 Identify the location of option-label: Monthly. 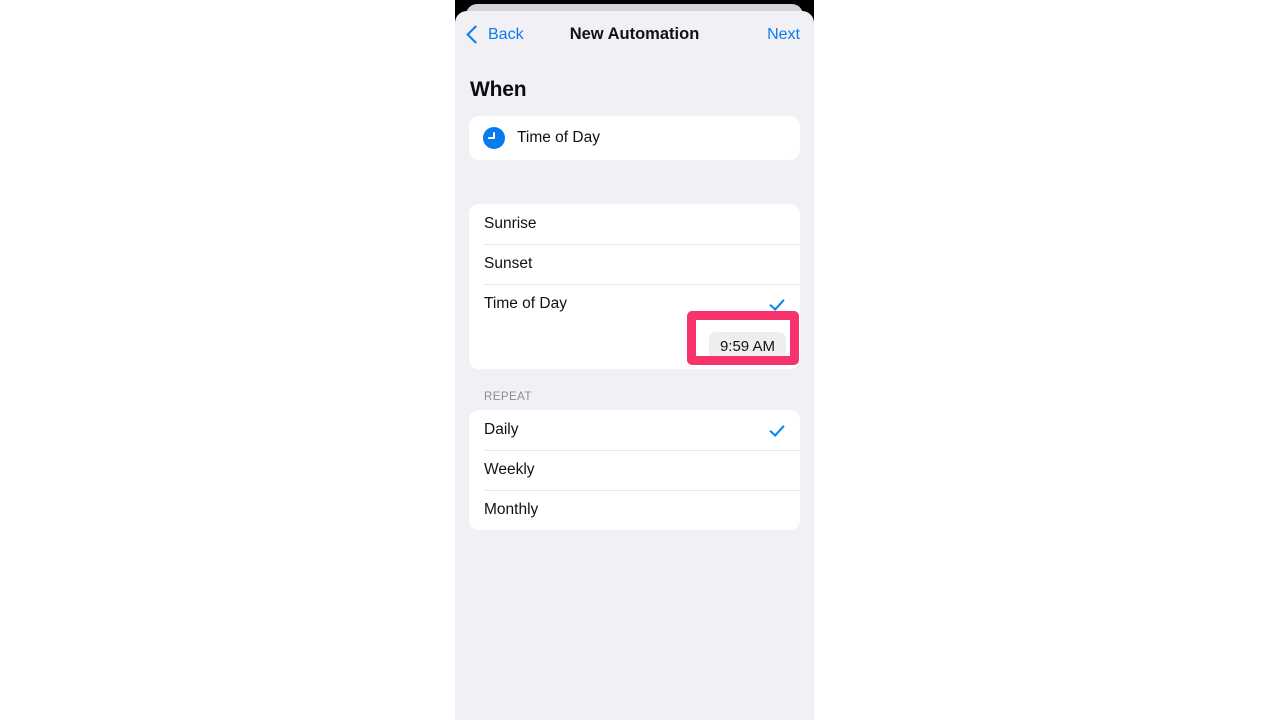
(511, 509).